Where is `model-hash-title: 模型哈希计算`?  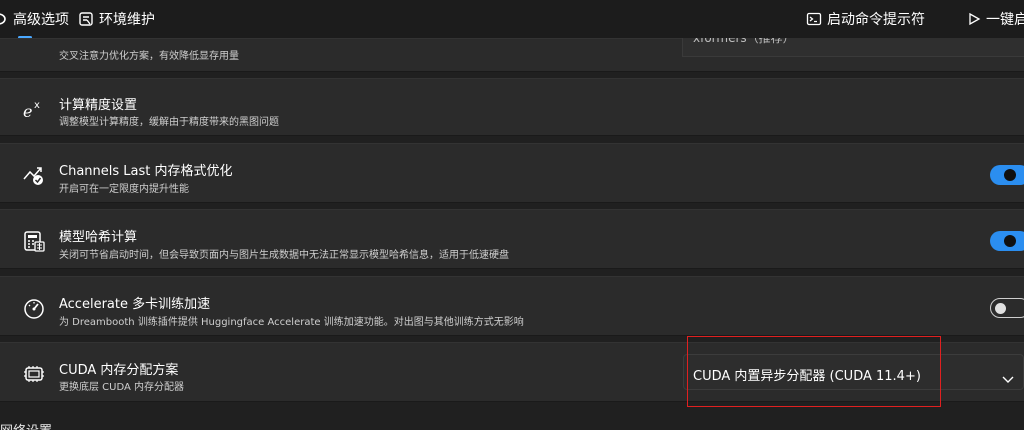 model-hash-title: 模型哈希计算 is located at coordinates (98, 237).